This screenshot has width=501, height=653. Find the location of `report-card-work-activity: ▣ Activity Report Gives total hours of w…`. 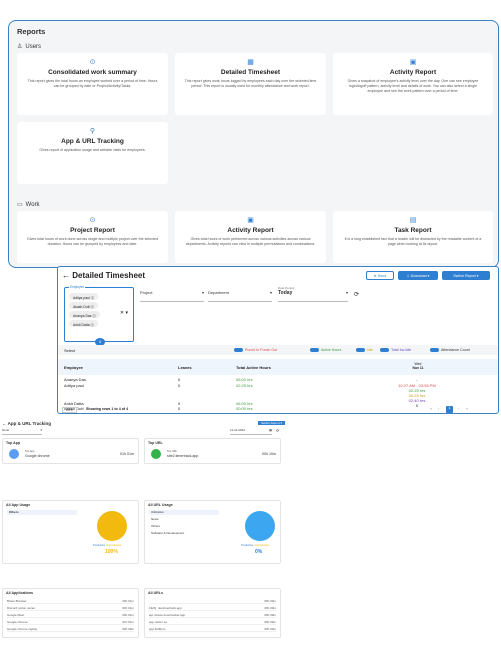

report-card-work-activity: ▣ Activity Report Gives total hours of w… is located at coordinates (250, 237).